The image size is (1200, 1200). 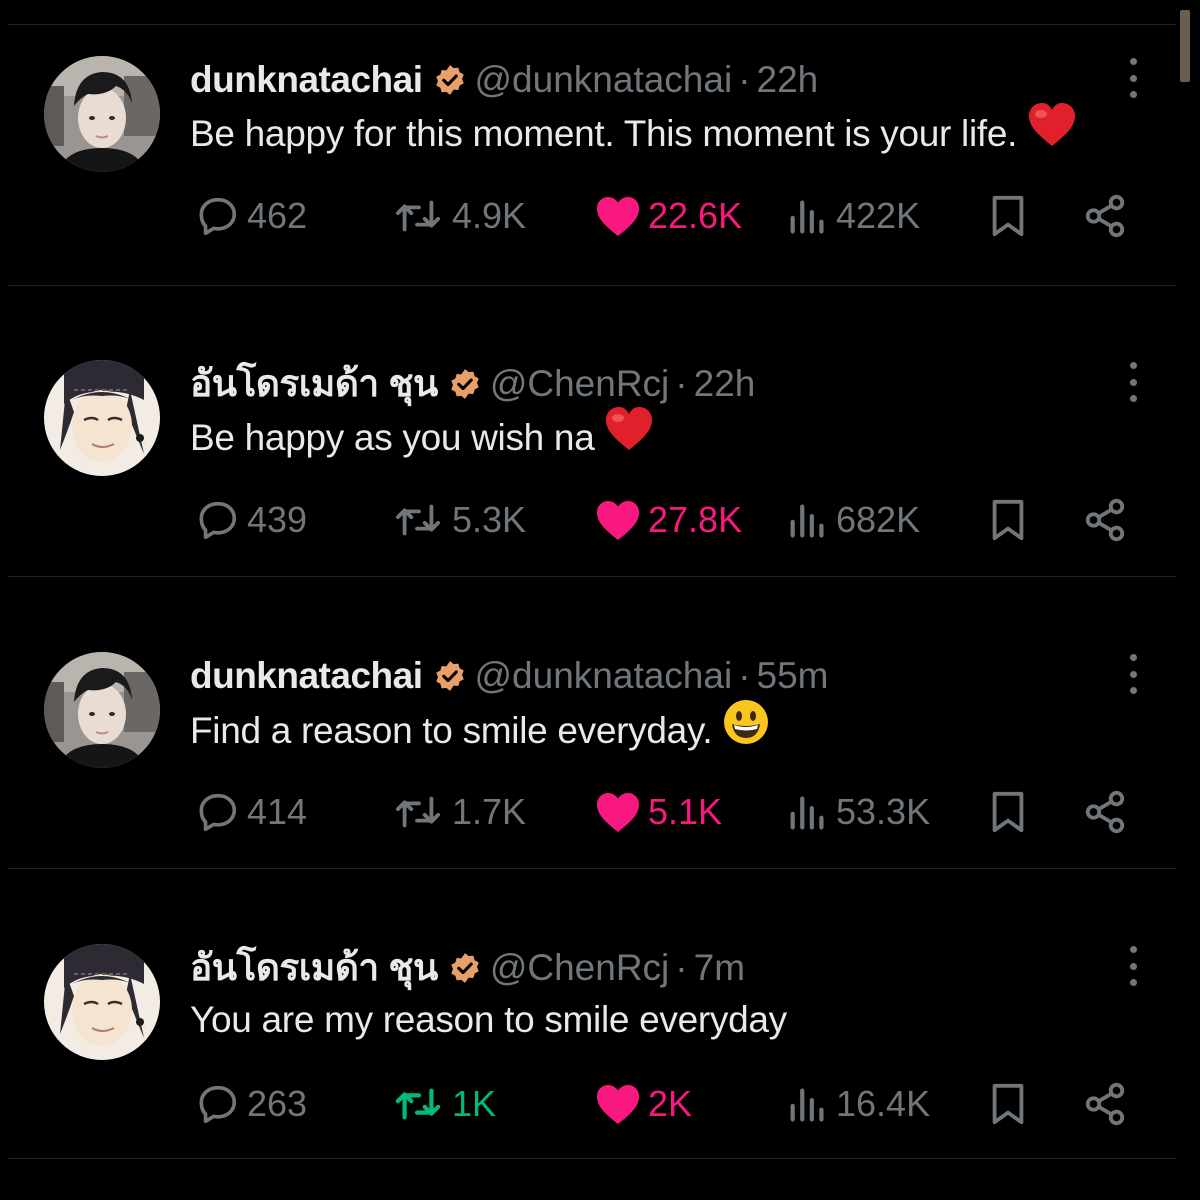 What do you see at coordinates (878, 519) in the screenshot?
I see `view-count: 682K` at bounding box center [878, 519].